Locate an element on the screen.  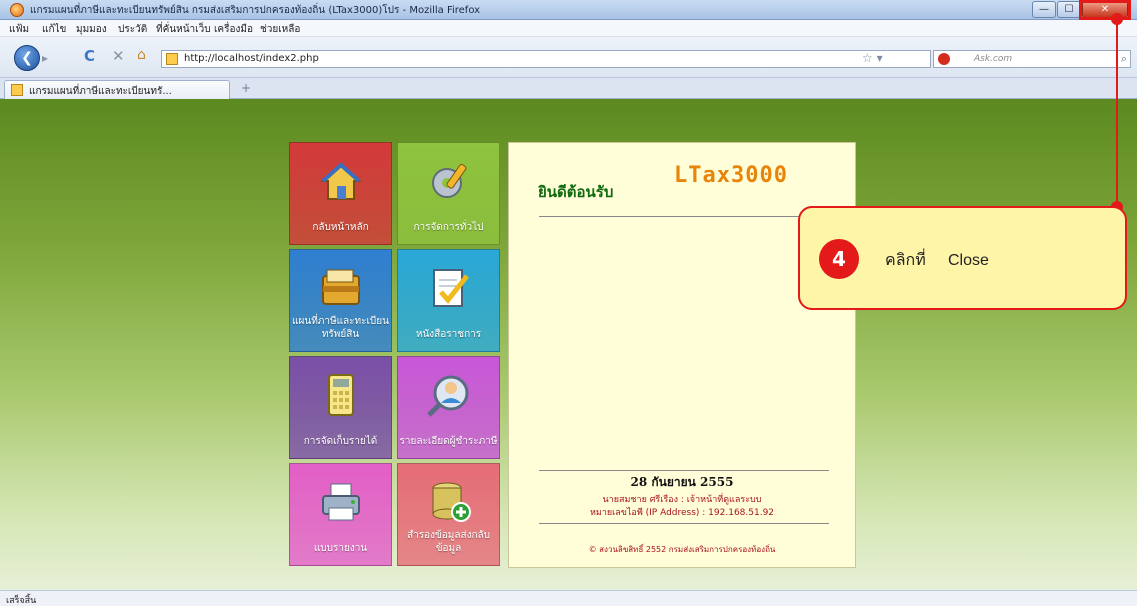
tile-taxpayer-details: รายละเอียดผู้ชำระภาษี is located at coordinates (448, 407).